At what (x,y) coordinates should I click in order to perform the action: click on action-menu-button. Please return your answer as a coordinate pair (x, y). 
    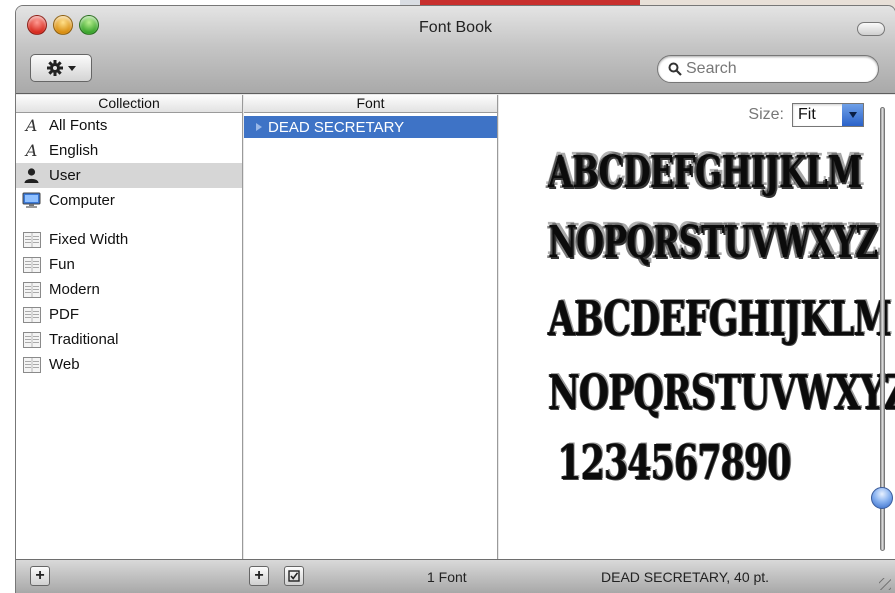
    Looking at the image, I should click on (61, 68).